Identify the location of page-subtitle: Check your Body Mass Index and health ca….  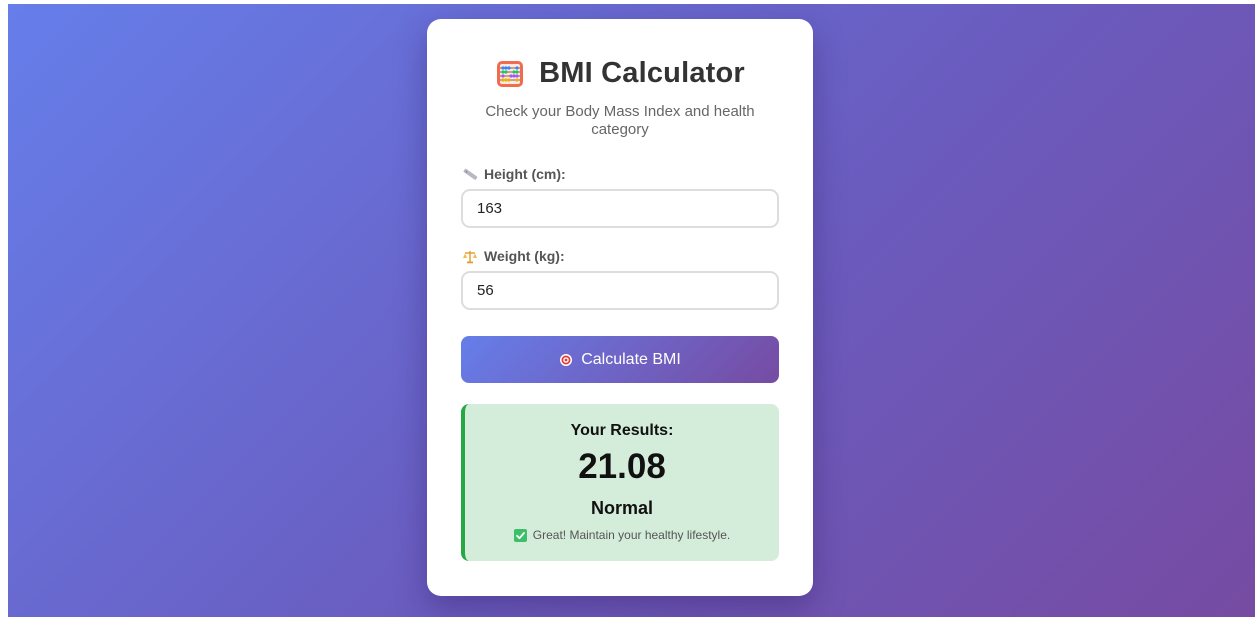
(620, 120).